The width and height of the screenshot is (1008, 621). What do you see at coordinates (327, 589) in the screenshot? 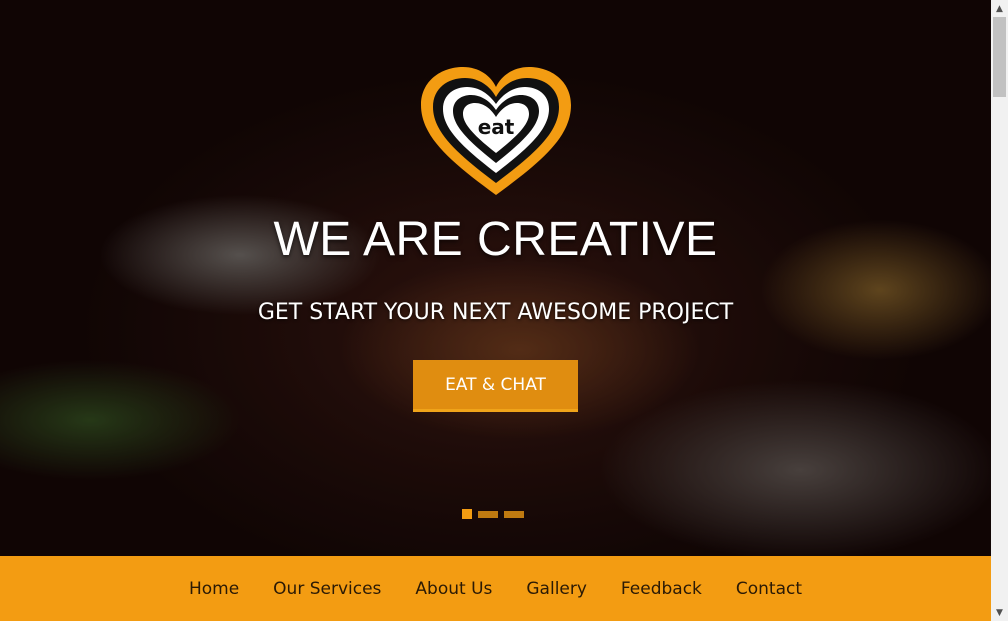
I see `nav-item-our-services: Our Services` at bounding box center [327, 589].